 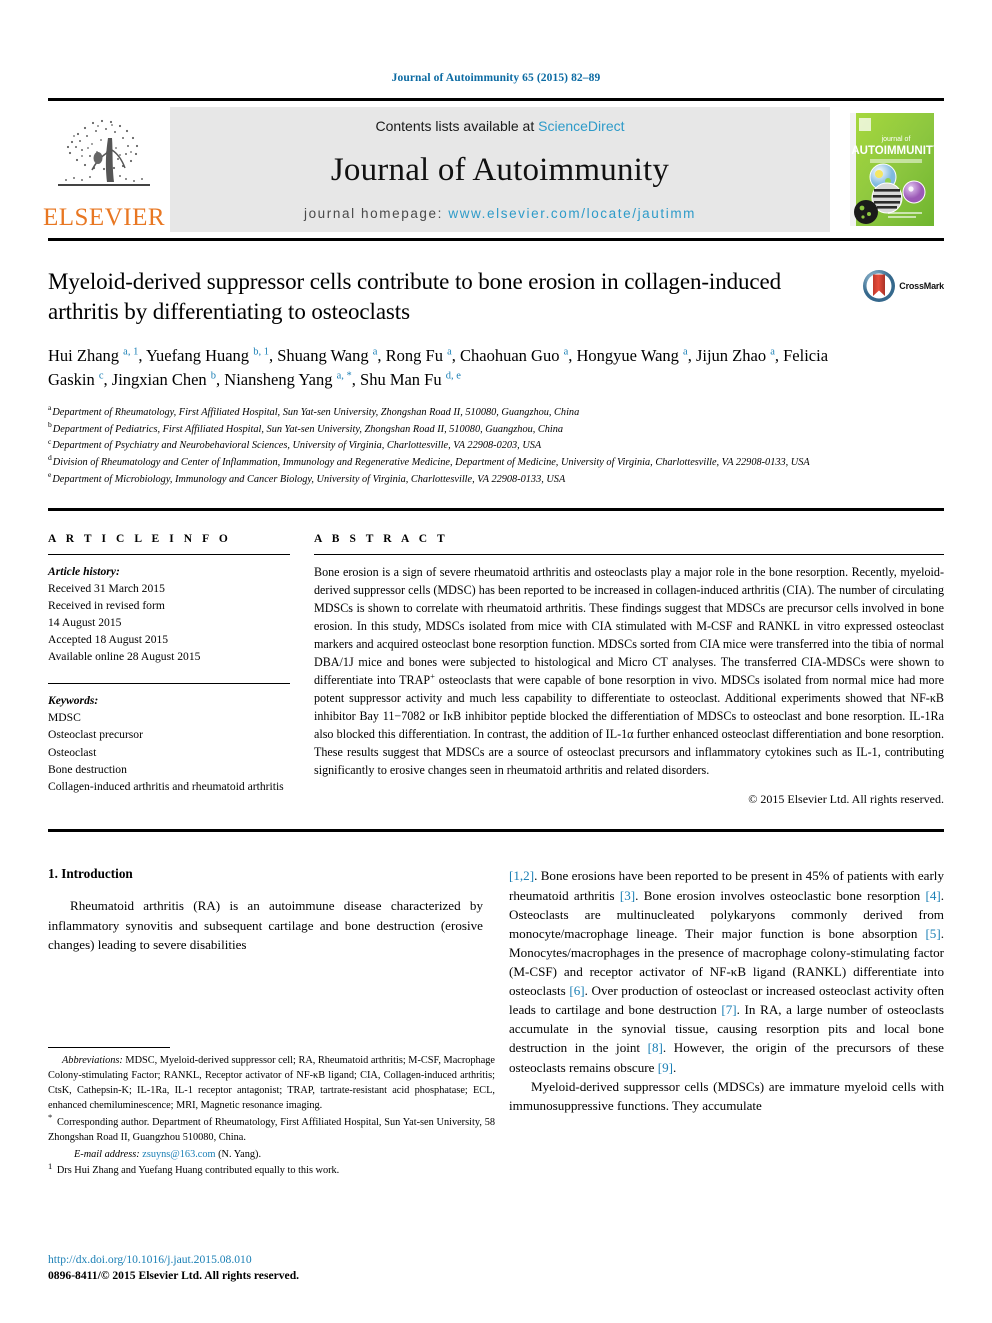 I want to click on journal-cover-image: journal of AUTOIMMUNITY, so click(x=892, y=169).